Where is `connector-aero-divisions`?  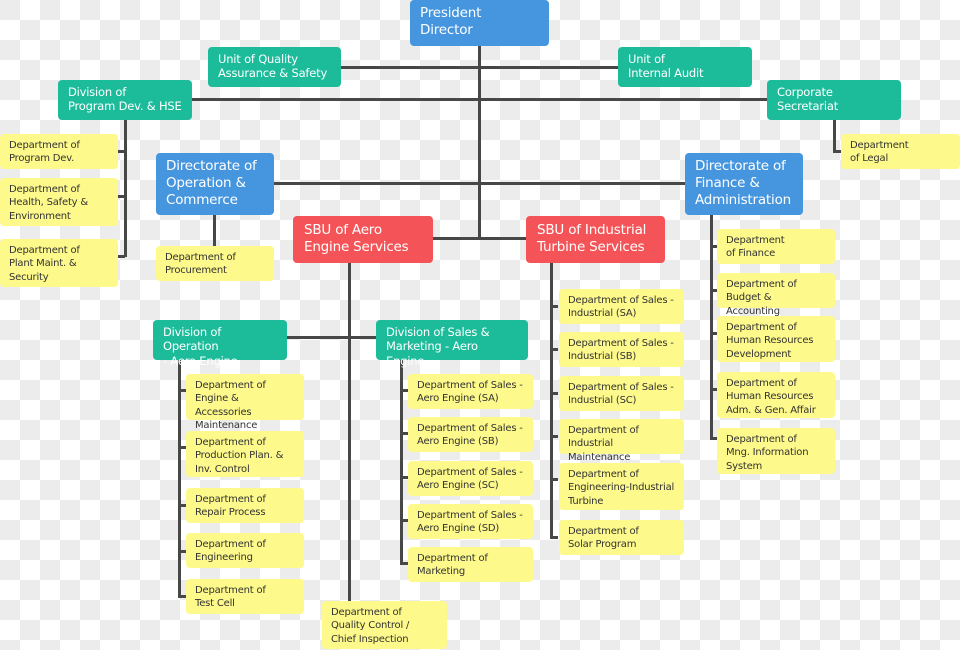
connector-aero-divisions is located at coordinates (332, 337).